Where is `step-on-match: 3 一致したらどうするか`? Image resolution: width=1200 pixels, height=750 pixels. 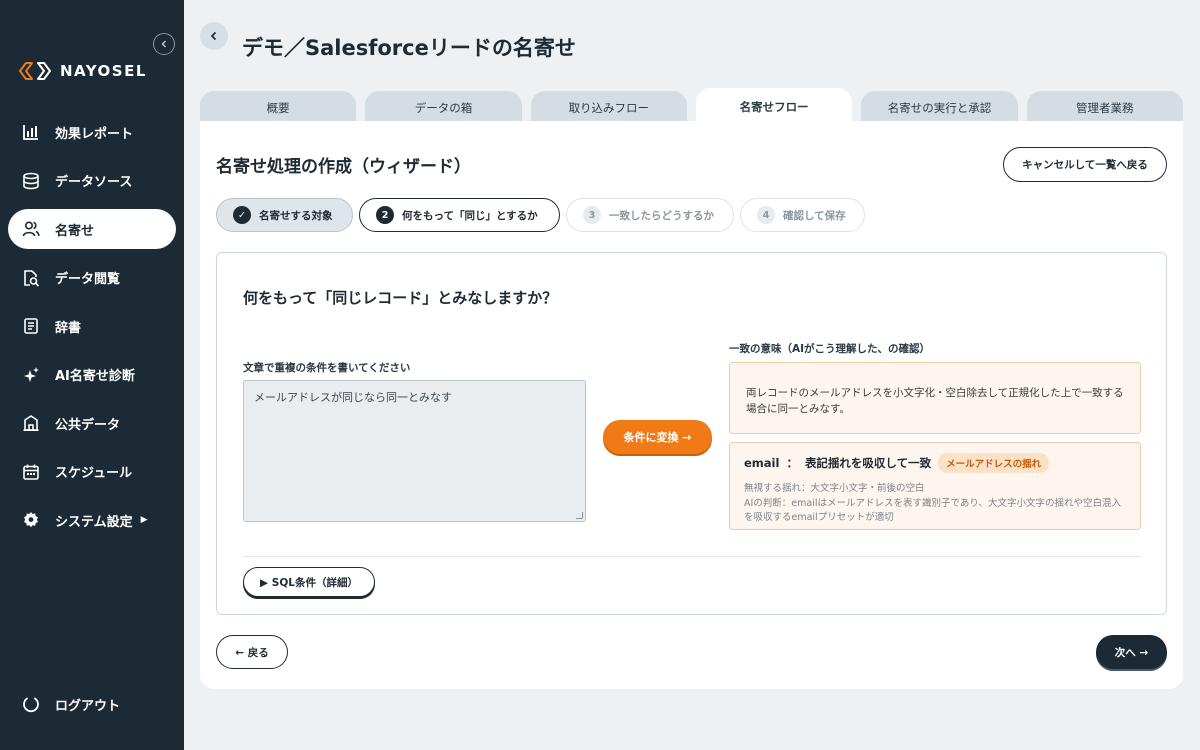 step-on-match: 3 一致したらどうするか is located at coordinates (650, 215).